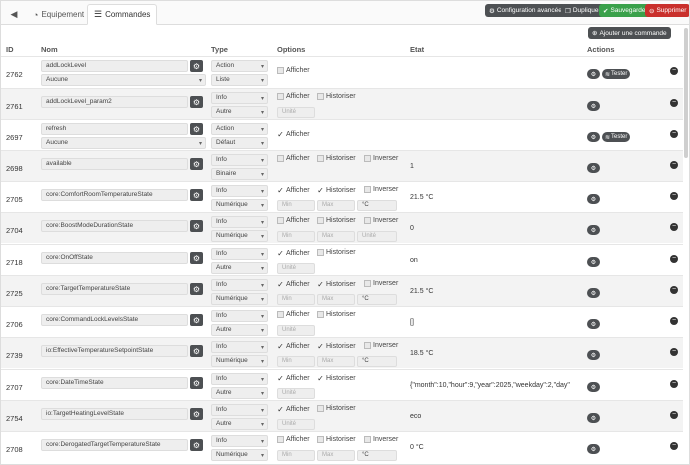 The width and height of the screenshot is (690, 465). I want to click on delete-button: ⊖ Supprimer, so click(667, 10).